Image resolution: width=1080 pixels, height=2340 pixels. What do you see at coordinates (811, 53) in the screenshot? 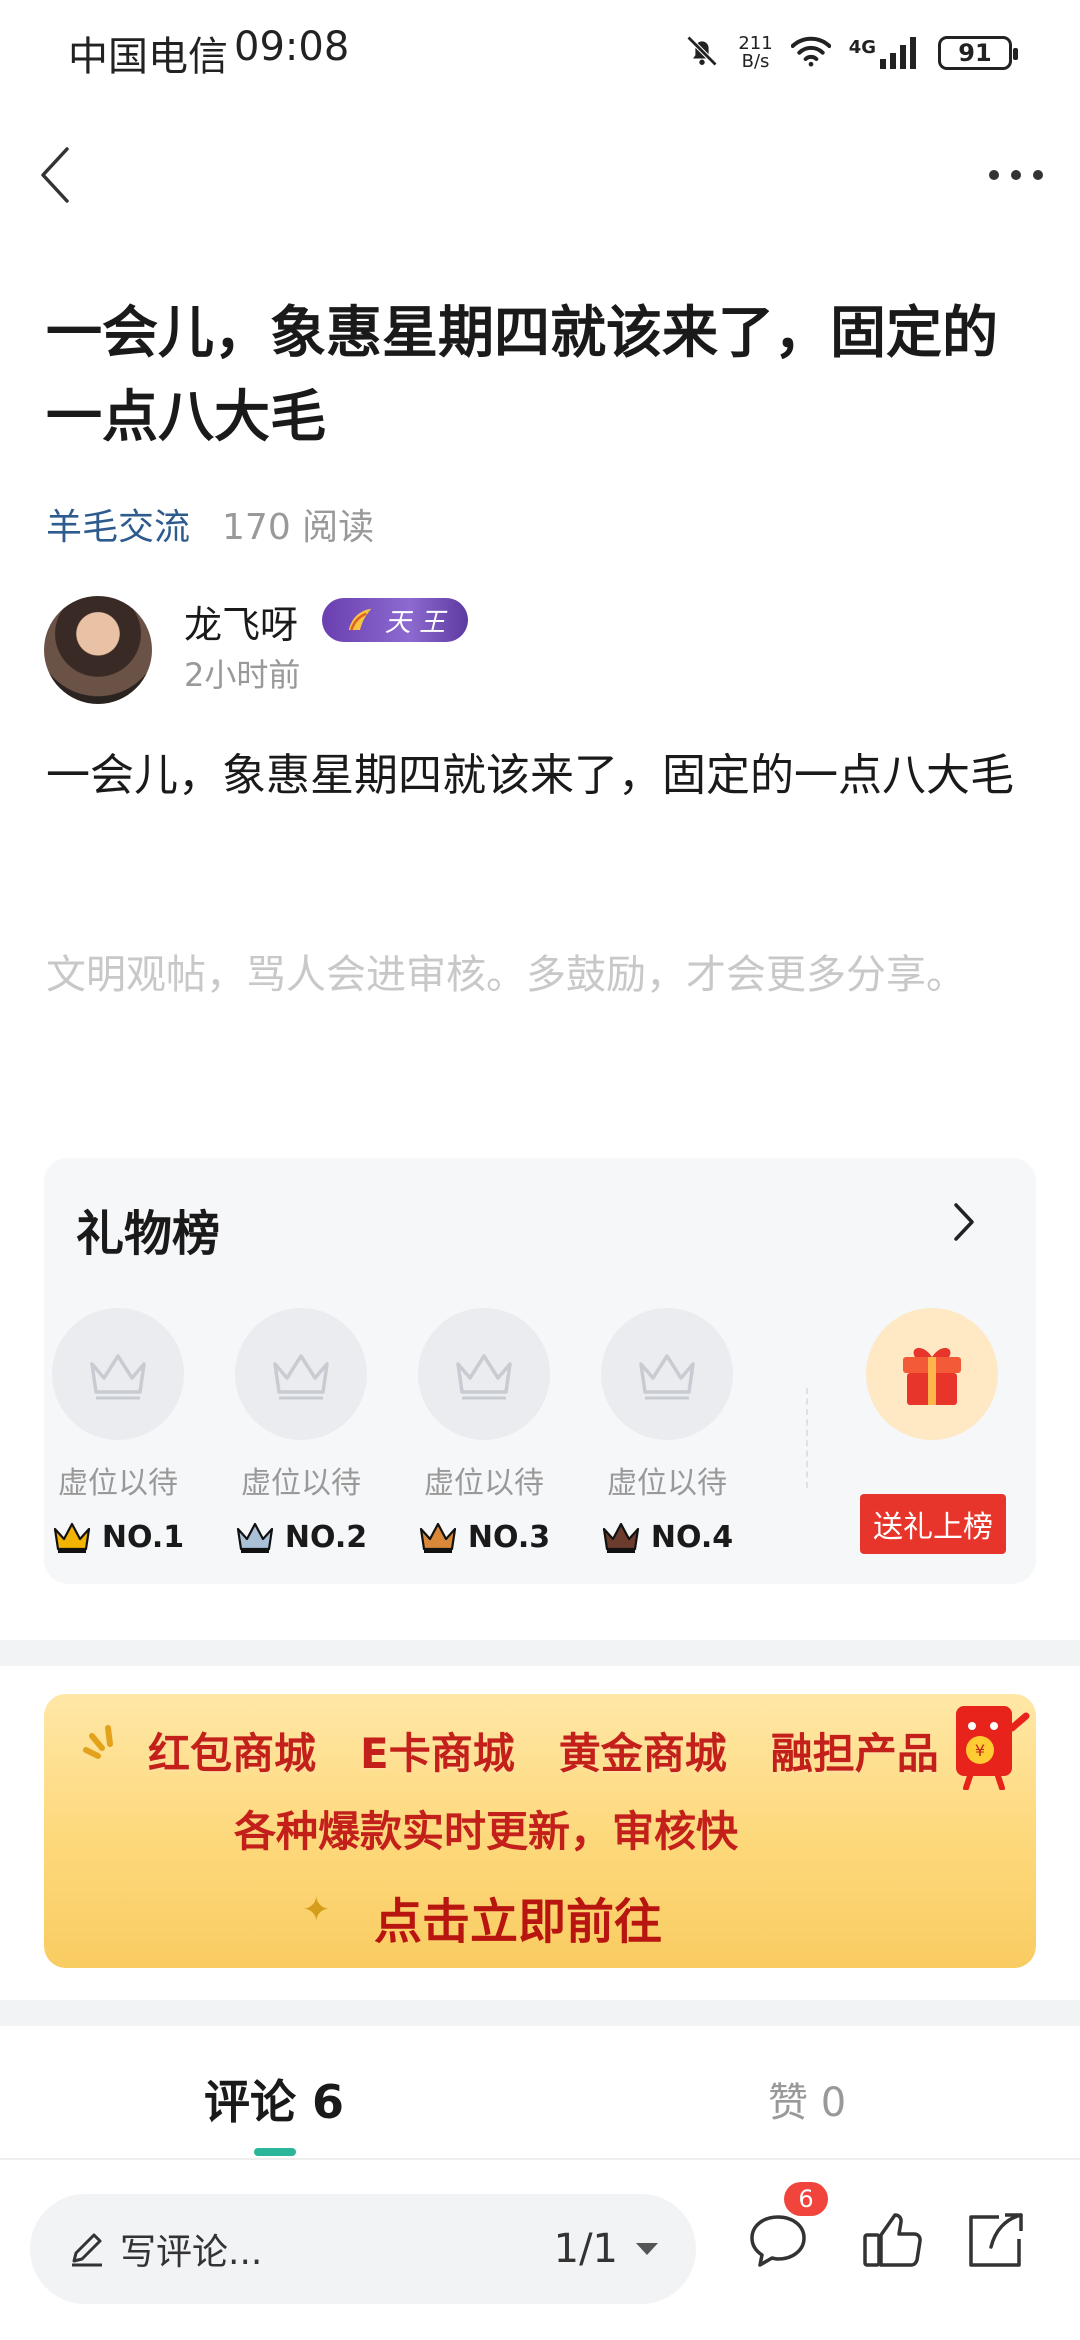
I see `wifi-icon` at bounding box center [811, 53].